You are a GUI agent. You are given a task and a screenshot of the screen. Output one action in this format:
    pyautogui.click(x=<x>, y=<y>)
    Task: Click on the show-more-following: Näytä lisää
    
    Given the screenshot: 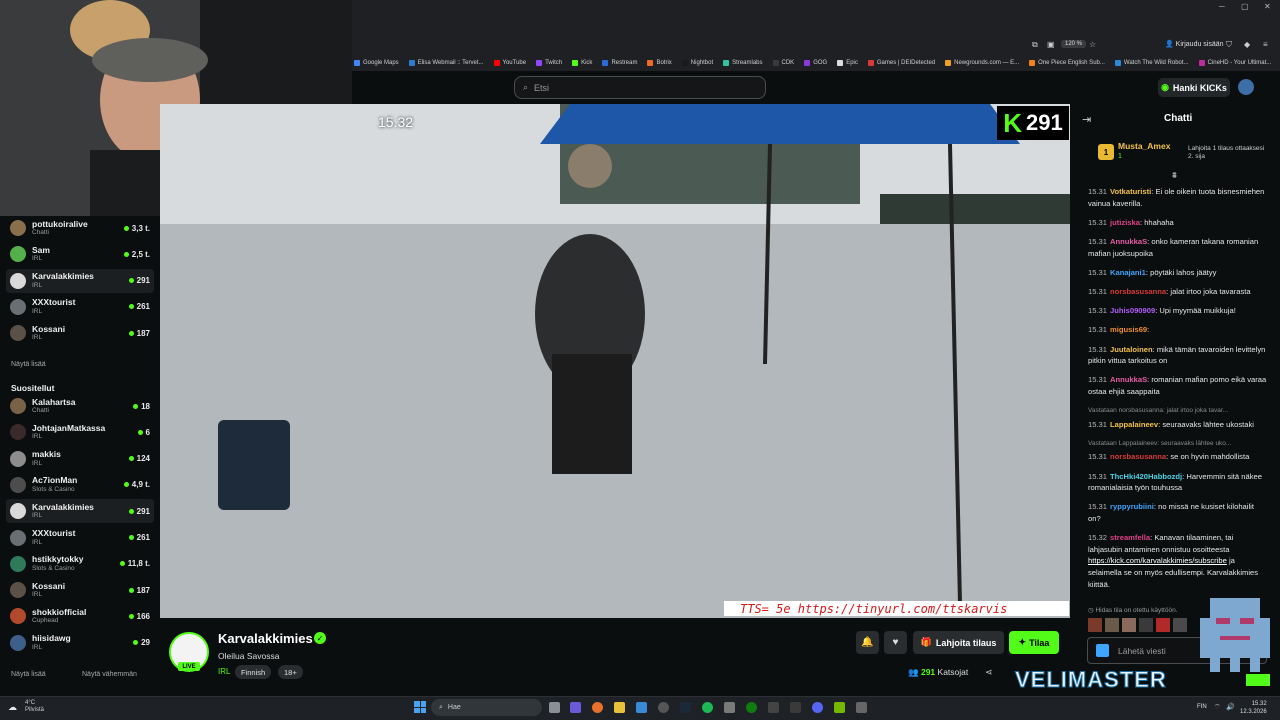 What is the action you would take?
    pyautogui.click(x=28, y=364)
    